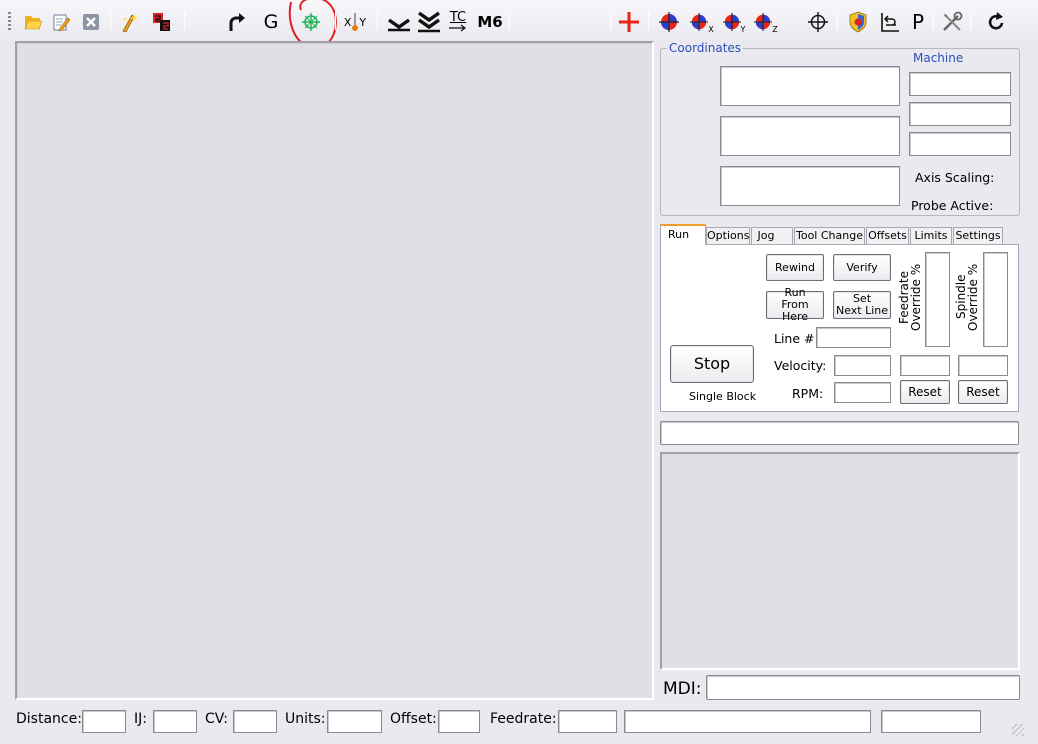 Image resolution: width=1038 pixels, height=744 pixels. I want to click on run-from-here-button: Run From Here, so click(795, 305).